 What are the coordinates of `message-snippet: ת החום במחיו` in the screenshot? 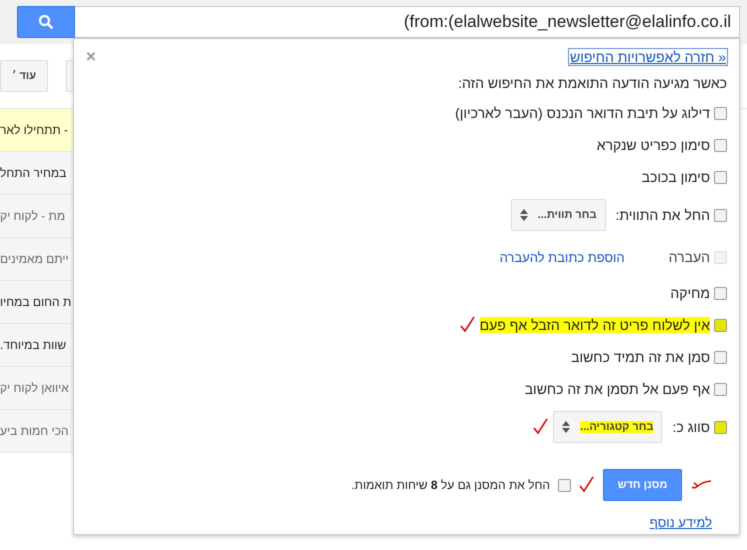 It's located at (36, 302).